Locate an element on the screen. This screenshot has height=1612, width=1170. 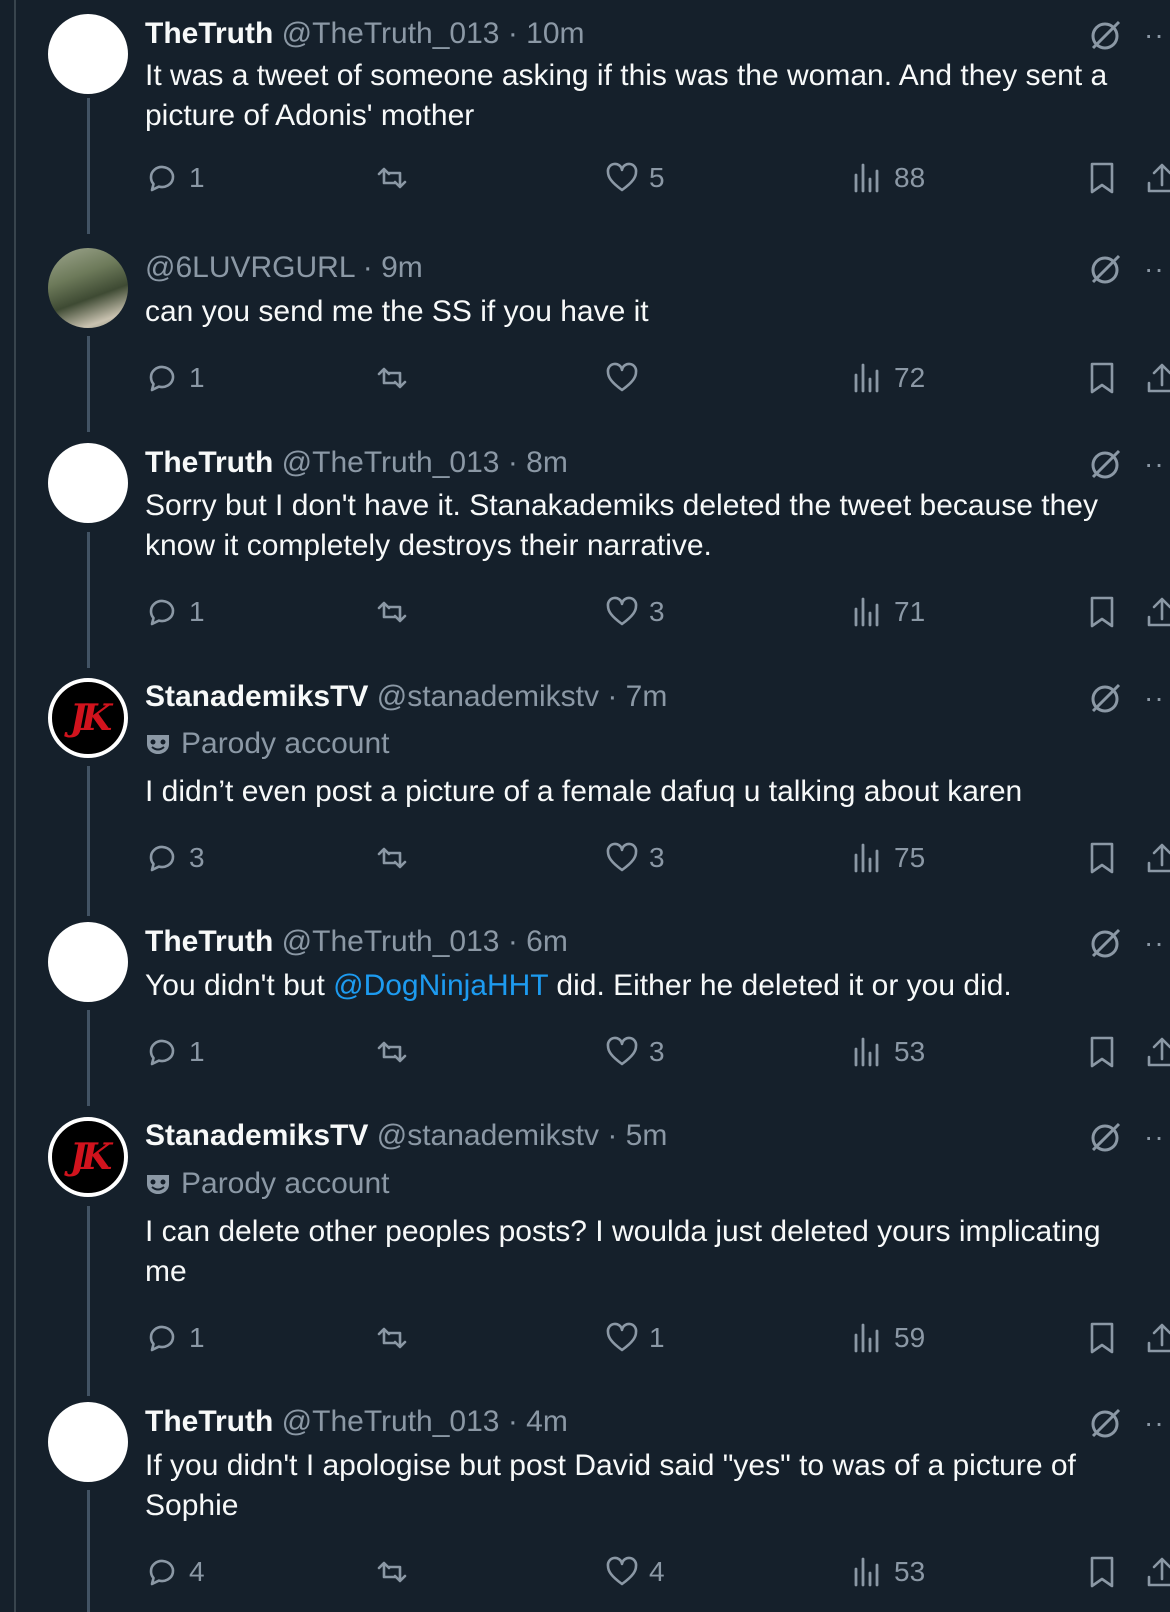
mention-link: @DogNinjaHHT is located at coordinates (440, 985).